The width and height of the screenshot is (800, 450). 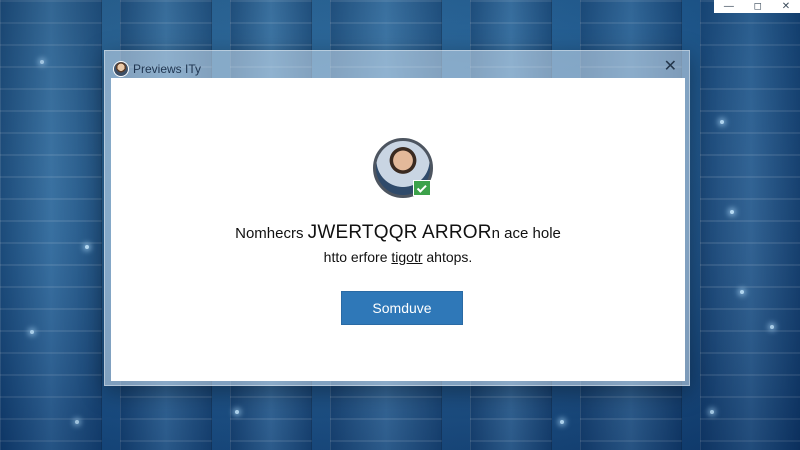 I want to click on message-text: ahtops., so click(x=447, y=257).